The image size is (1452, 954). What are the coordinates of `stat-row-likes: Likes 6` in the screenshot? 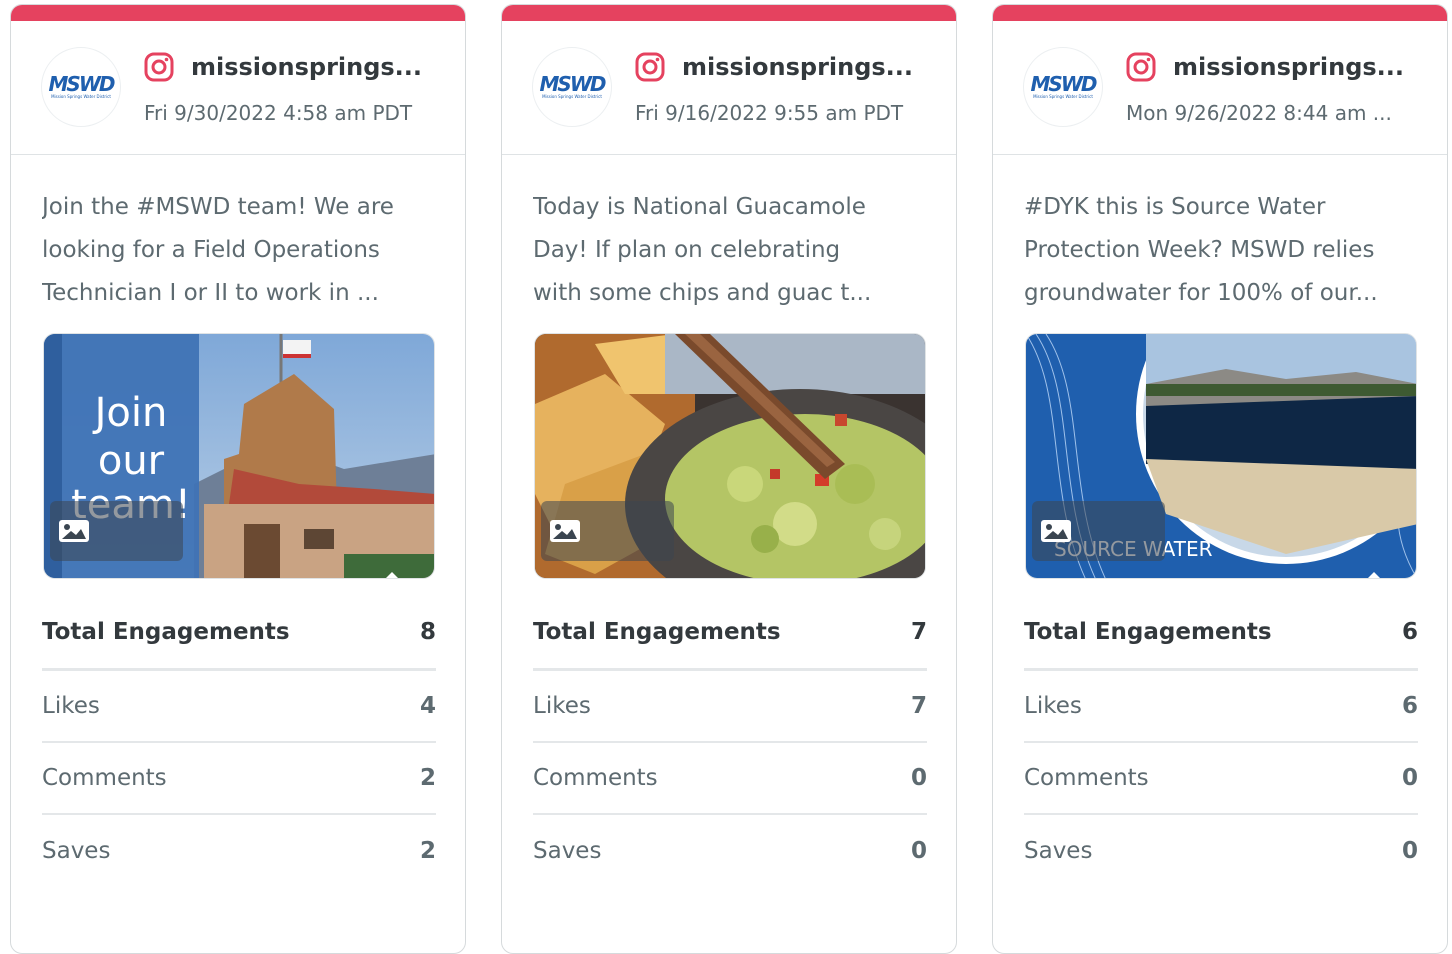 It's located at (1221, 707).